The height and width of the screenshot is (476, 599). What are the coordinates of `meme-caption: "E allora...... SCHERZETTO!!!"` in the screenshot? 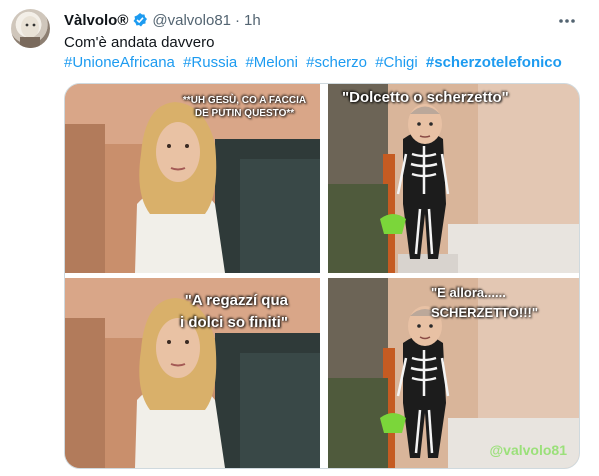 It's located at (484, 303).